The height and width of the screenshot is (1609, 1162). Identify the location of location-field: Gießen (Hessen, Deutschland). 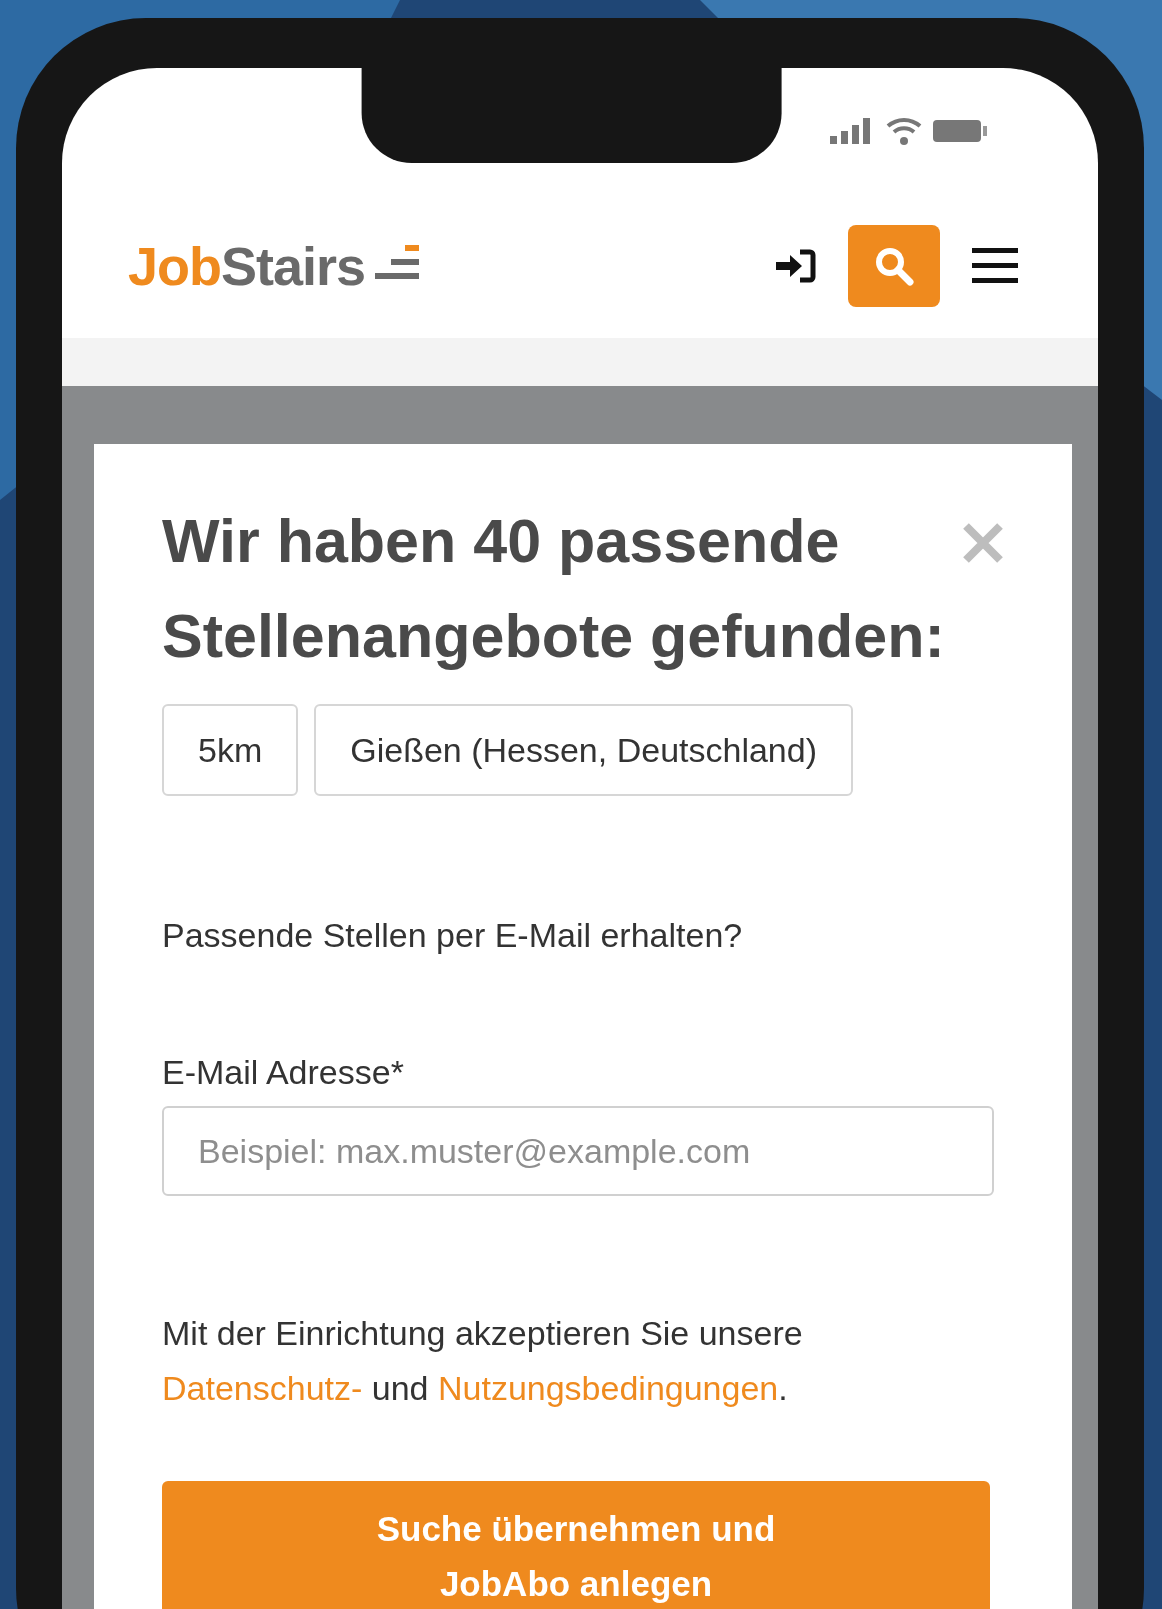
(583, 750).